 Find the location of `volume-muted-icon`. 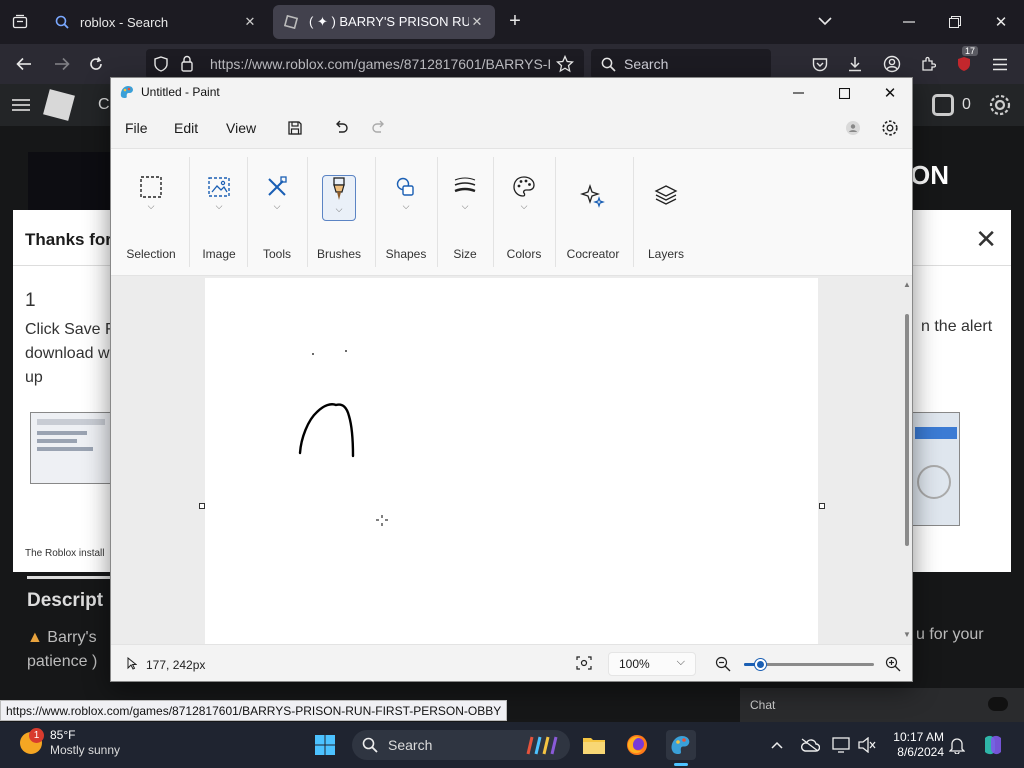

volume-muted-icon is located at coordinates (867, 745).